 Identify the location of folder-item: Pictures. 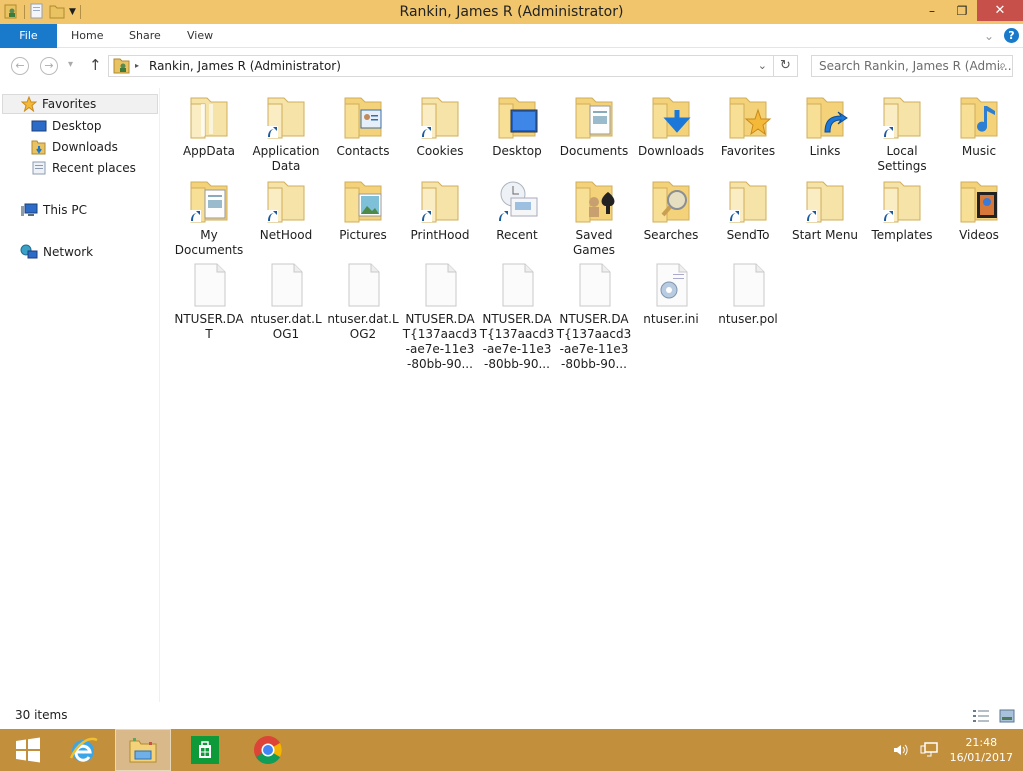
(363, 209).